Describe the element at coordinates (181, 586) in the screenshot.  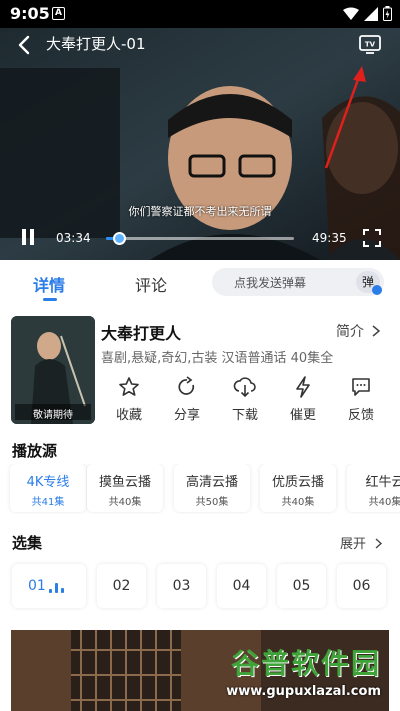
I see `episode-03: 03` at that location.